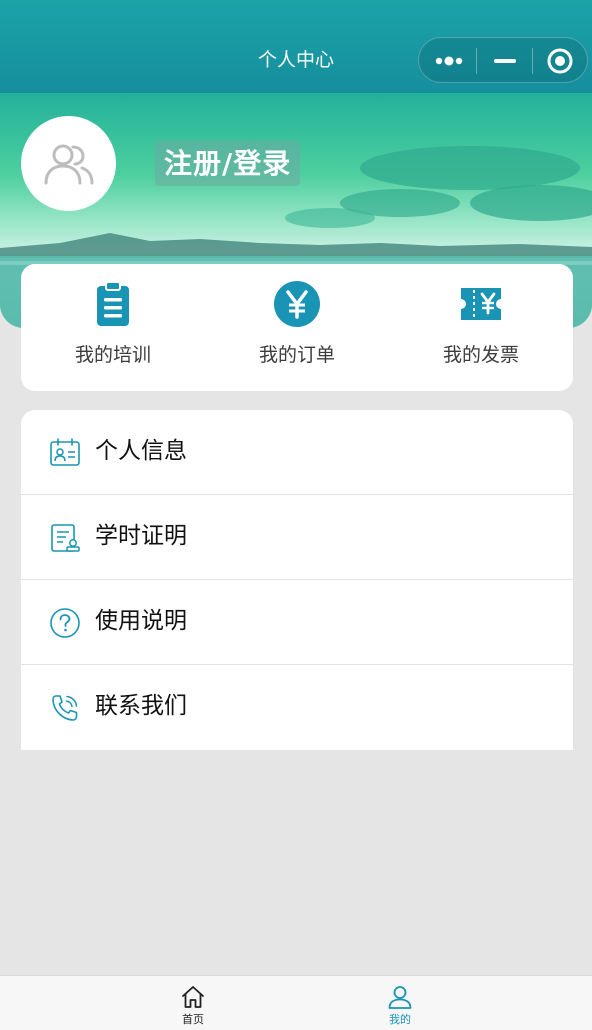 The width and height of the screenshot is (592, 1030). Describe the element at coordinates (112, 355) in the screenshot. I see `quick-link-label: 我的培训` at that location.